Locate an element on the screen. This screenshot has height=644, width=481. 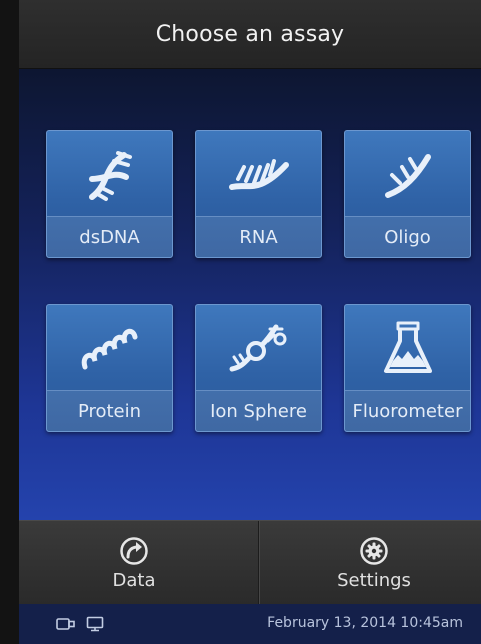
device-bezel is located at coordinates (9, 322).